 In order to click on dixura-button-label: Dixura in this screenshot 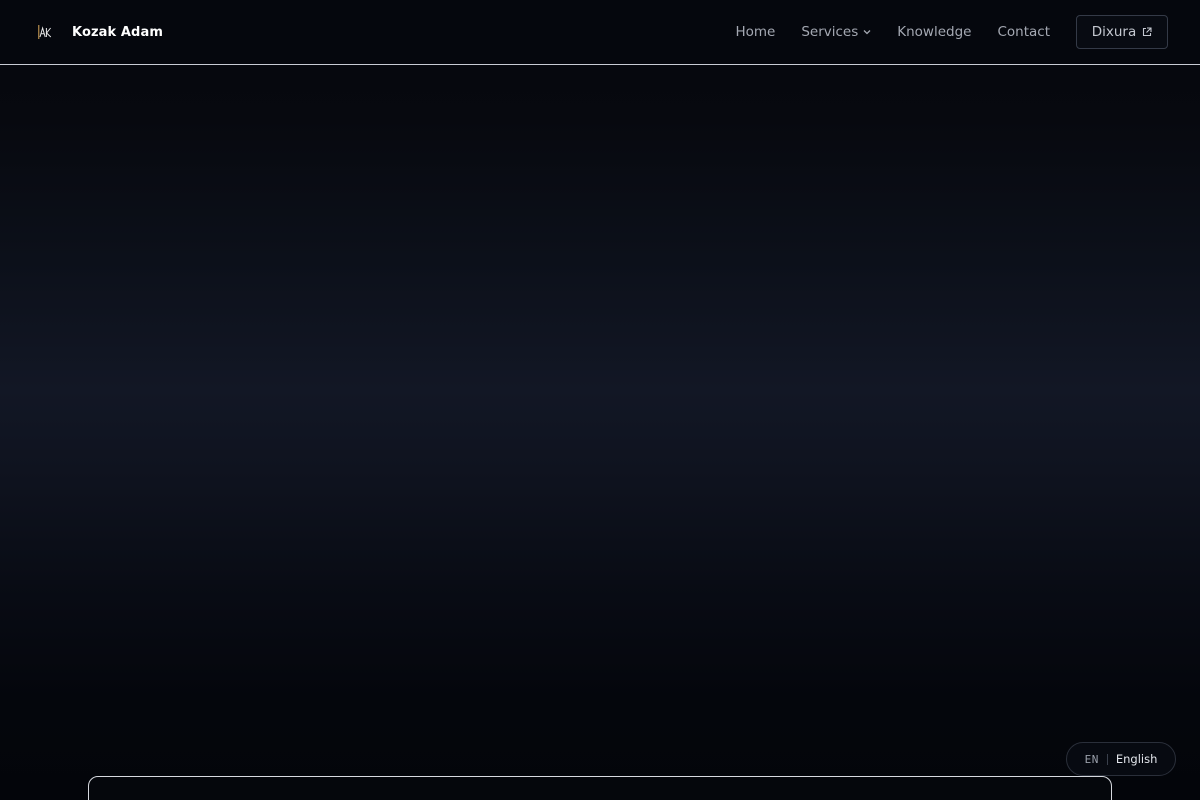, I will do `click(1114, 32)`.